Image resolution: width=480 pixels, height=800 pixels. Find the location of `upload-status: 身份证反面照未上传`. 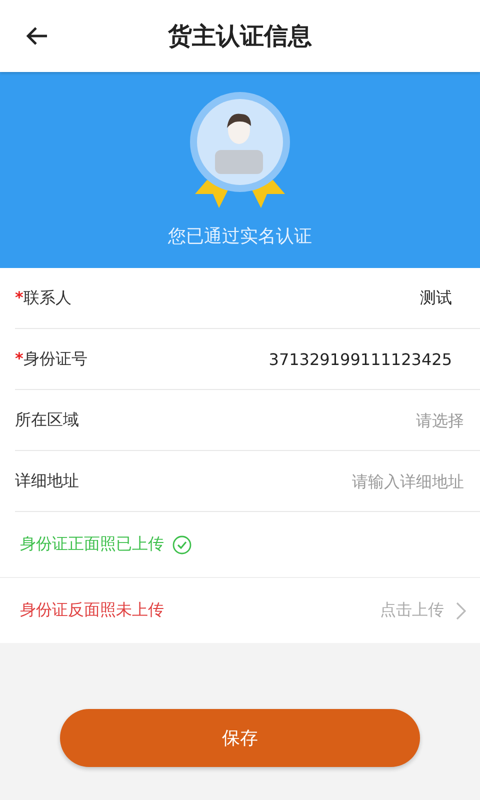

upload-status: 身份证反面照未上传 is located at coordinates (92, 610).